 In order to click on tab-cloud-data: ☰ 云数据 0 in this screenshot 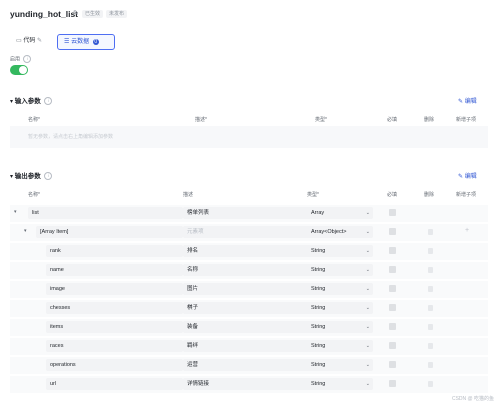, I will do `click(86, 42)`.